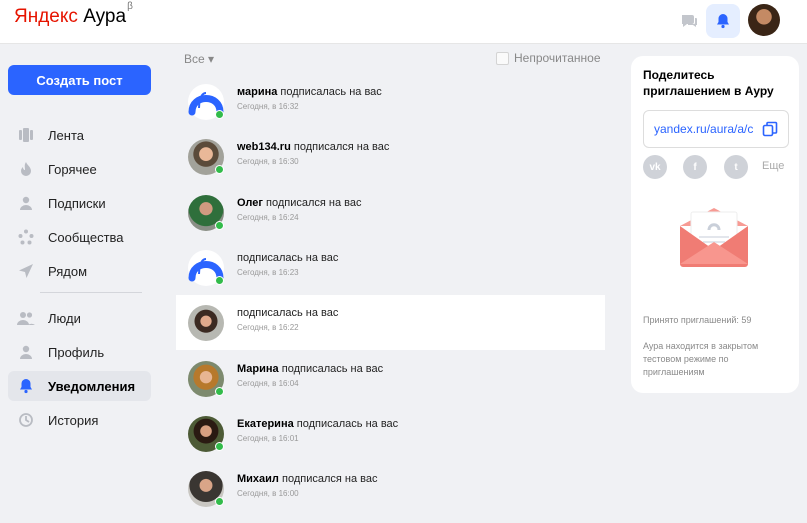 The width and height of the screenshot is (807, 523). I want to click on filter-dropdown: Все ▾, so click(199, 59).